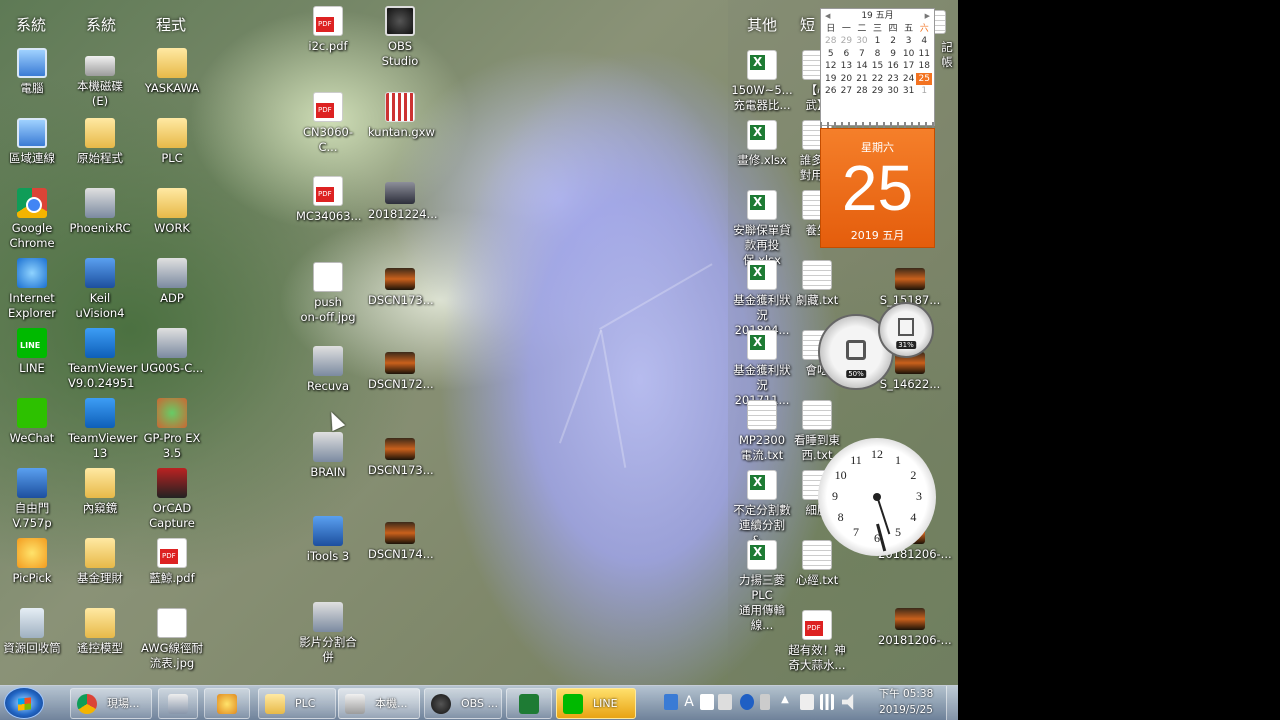 The width and height of the screenshot is (1280, 720). What do you see at coordinates (924, 41) in the screenshot?
I see `calendar-day: 4` at bounding box center [924, 41].